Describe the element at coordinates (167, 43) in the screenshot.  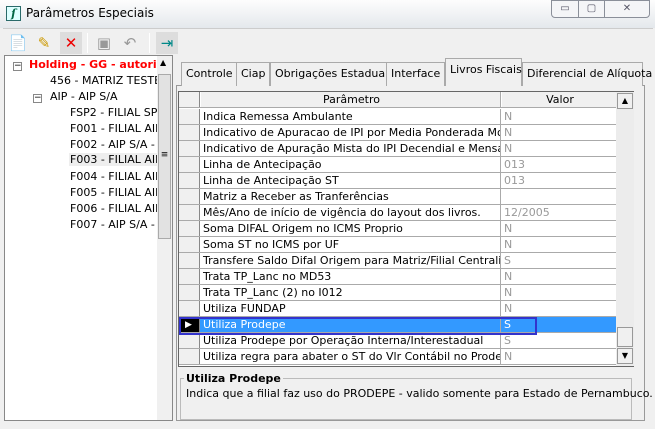
I see `exit-icon: ⇥` at that location.